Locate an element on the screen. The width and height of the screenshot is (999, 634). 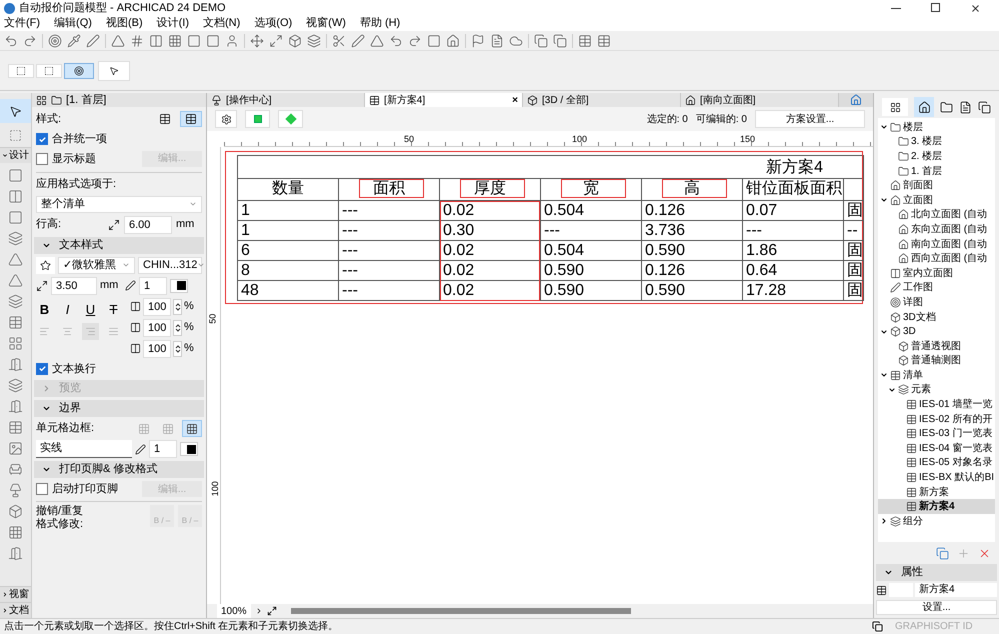
tree-item: 新方案4 is located at coordinates (936, 506).